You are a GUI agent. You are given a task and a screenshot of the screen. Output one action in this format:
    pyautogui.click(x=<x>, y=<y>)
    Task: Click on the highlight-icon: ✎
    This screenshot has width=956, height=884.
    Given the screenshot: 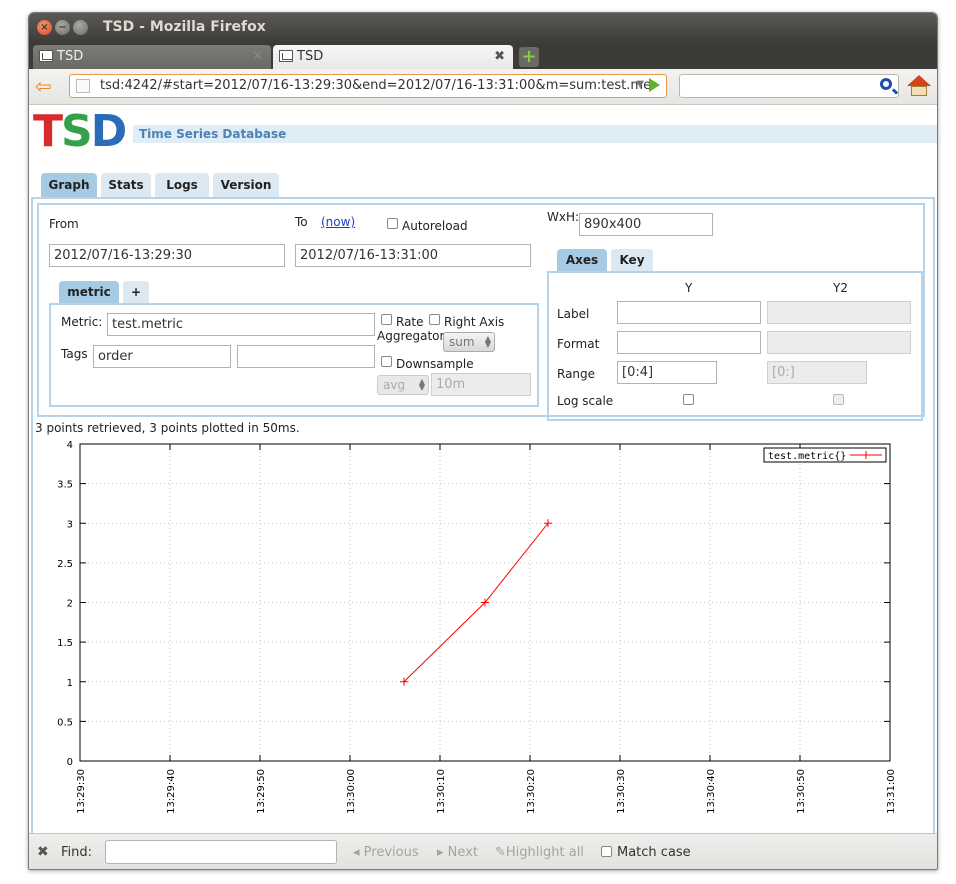 What is the action you would take?
    pyautogui.click(x=500, y=852)
    